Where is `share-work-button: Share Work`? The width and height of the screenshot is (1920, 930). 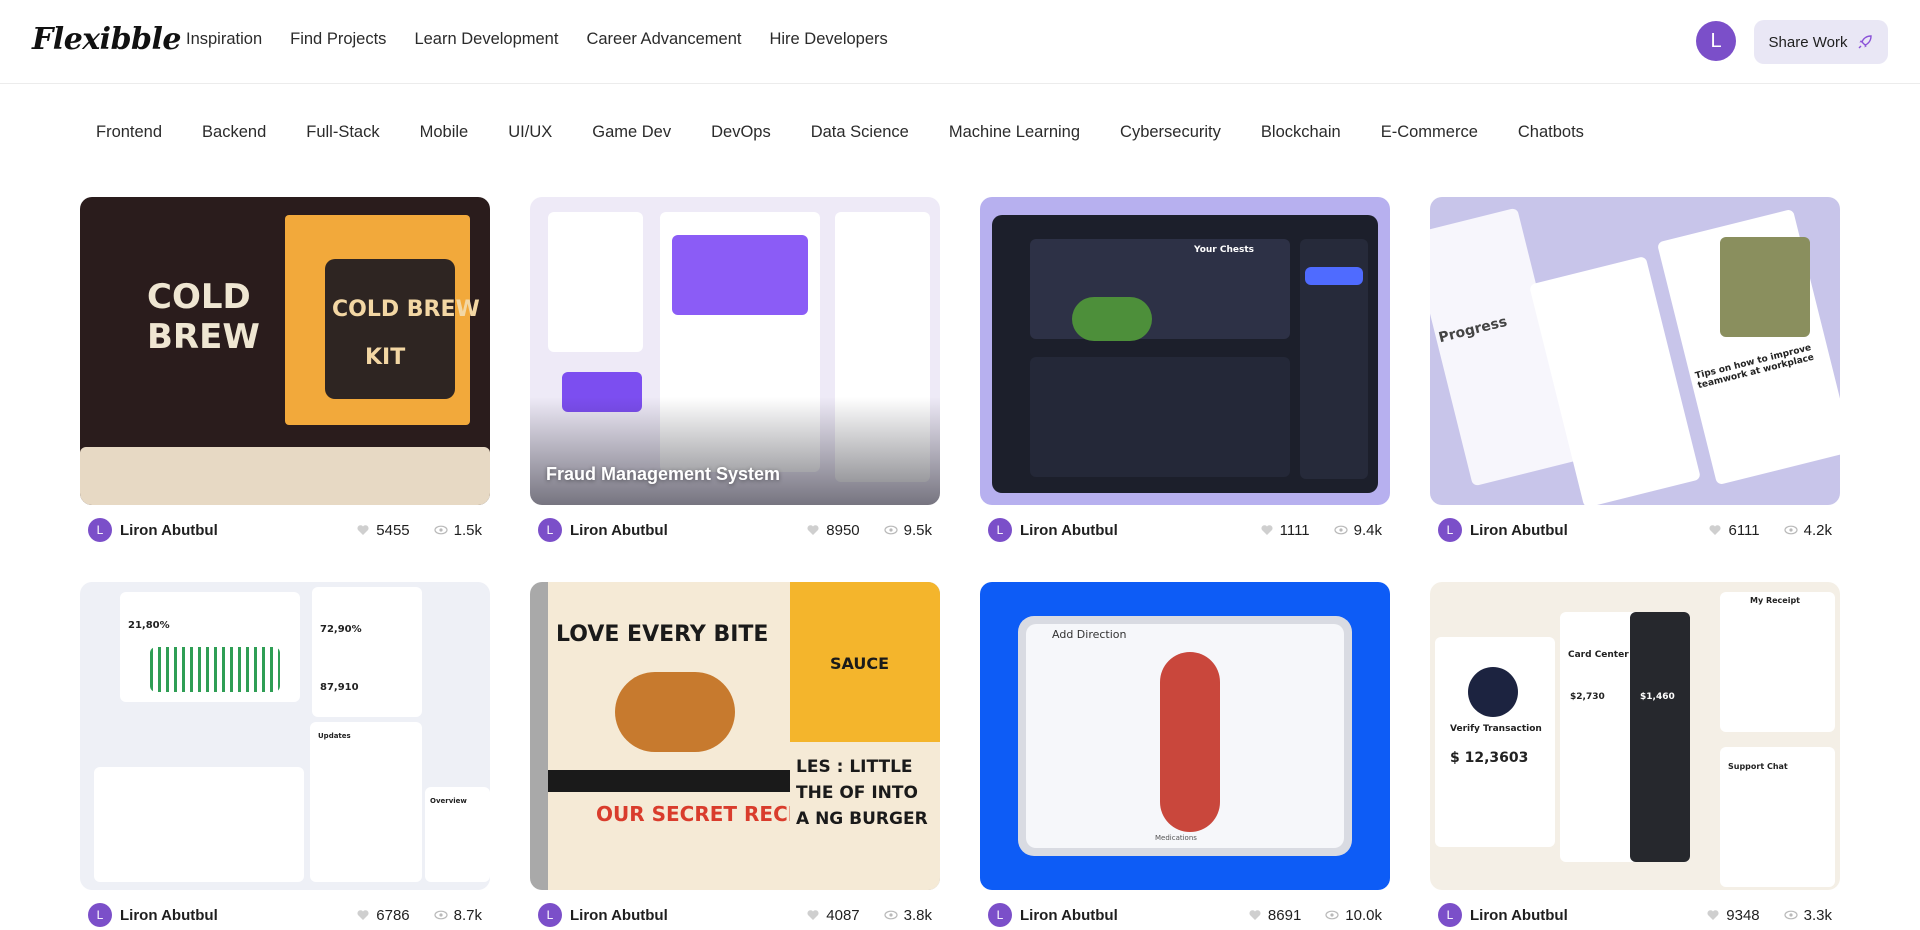
share-work-button: Share Work is located at coordinates (1821, 42).